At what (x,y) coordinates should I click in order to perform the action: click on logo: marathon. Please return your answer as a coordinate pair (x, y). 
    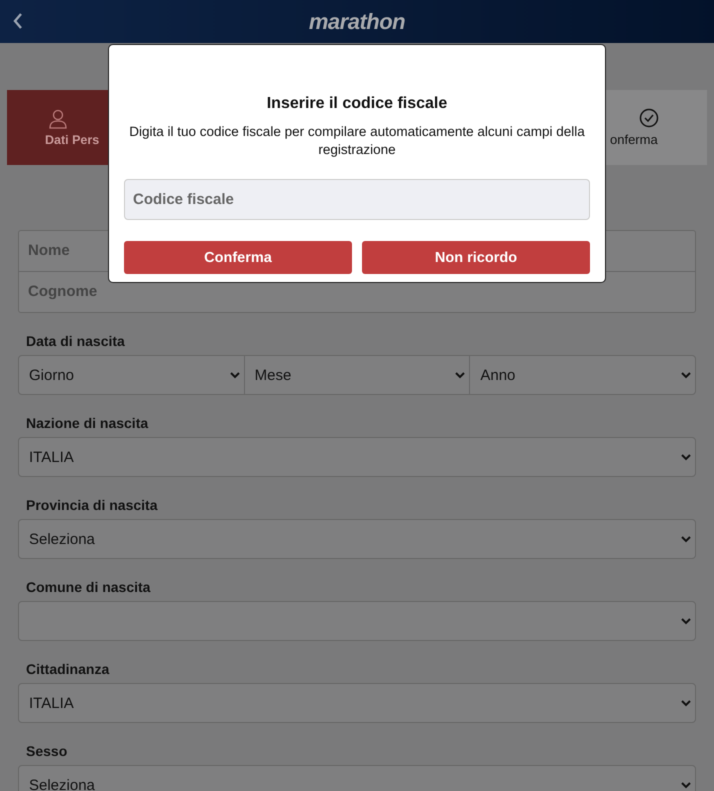
    Looking at the image, I should click on (357, 21).